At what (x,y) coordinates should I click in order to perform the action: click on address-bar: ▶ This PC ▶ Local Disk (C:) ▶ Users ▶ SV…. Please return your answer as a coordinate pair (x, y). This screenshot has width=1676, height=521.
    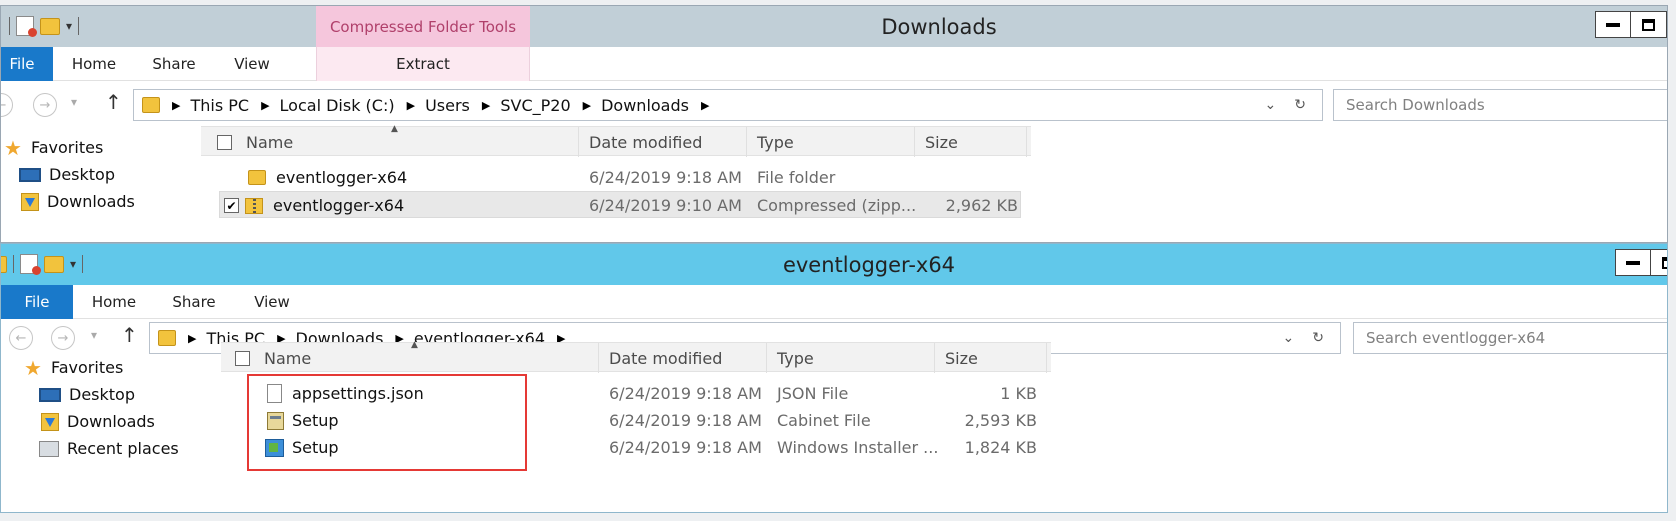
    Looking at the image, I should click on (728, 105).